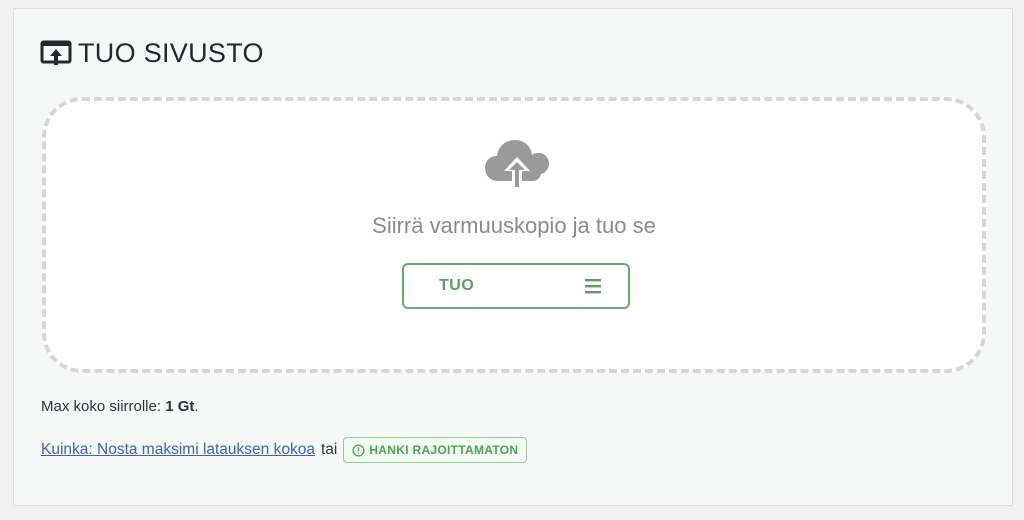 This screenshot has height=520, width=1024. Describe the element at coordinates (358, 450) in the screenshot. I see `info-circle-icon` at that location.